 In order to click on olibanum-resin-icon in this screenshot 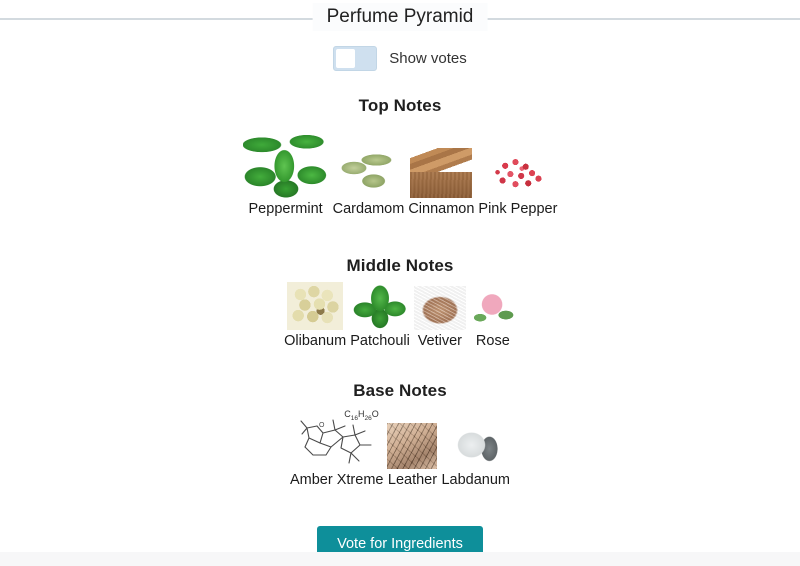, I will do `click(315, 306)`.